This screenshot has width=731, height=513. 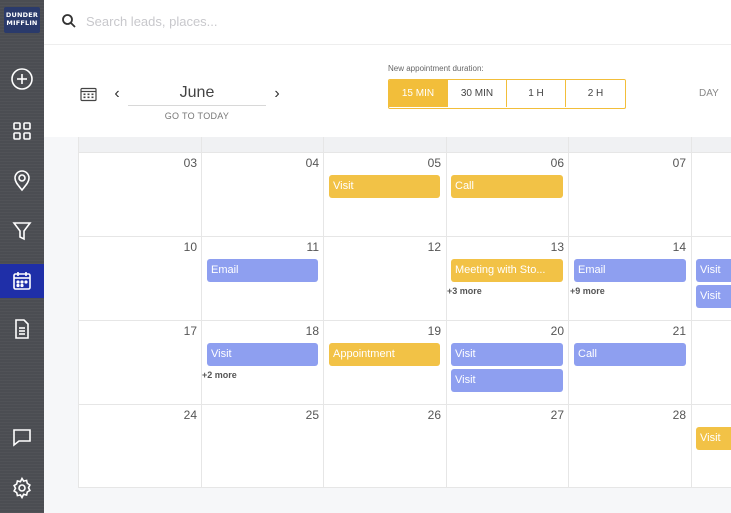 I want to click on top-search-bar, so click(x=387, y=22).